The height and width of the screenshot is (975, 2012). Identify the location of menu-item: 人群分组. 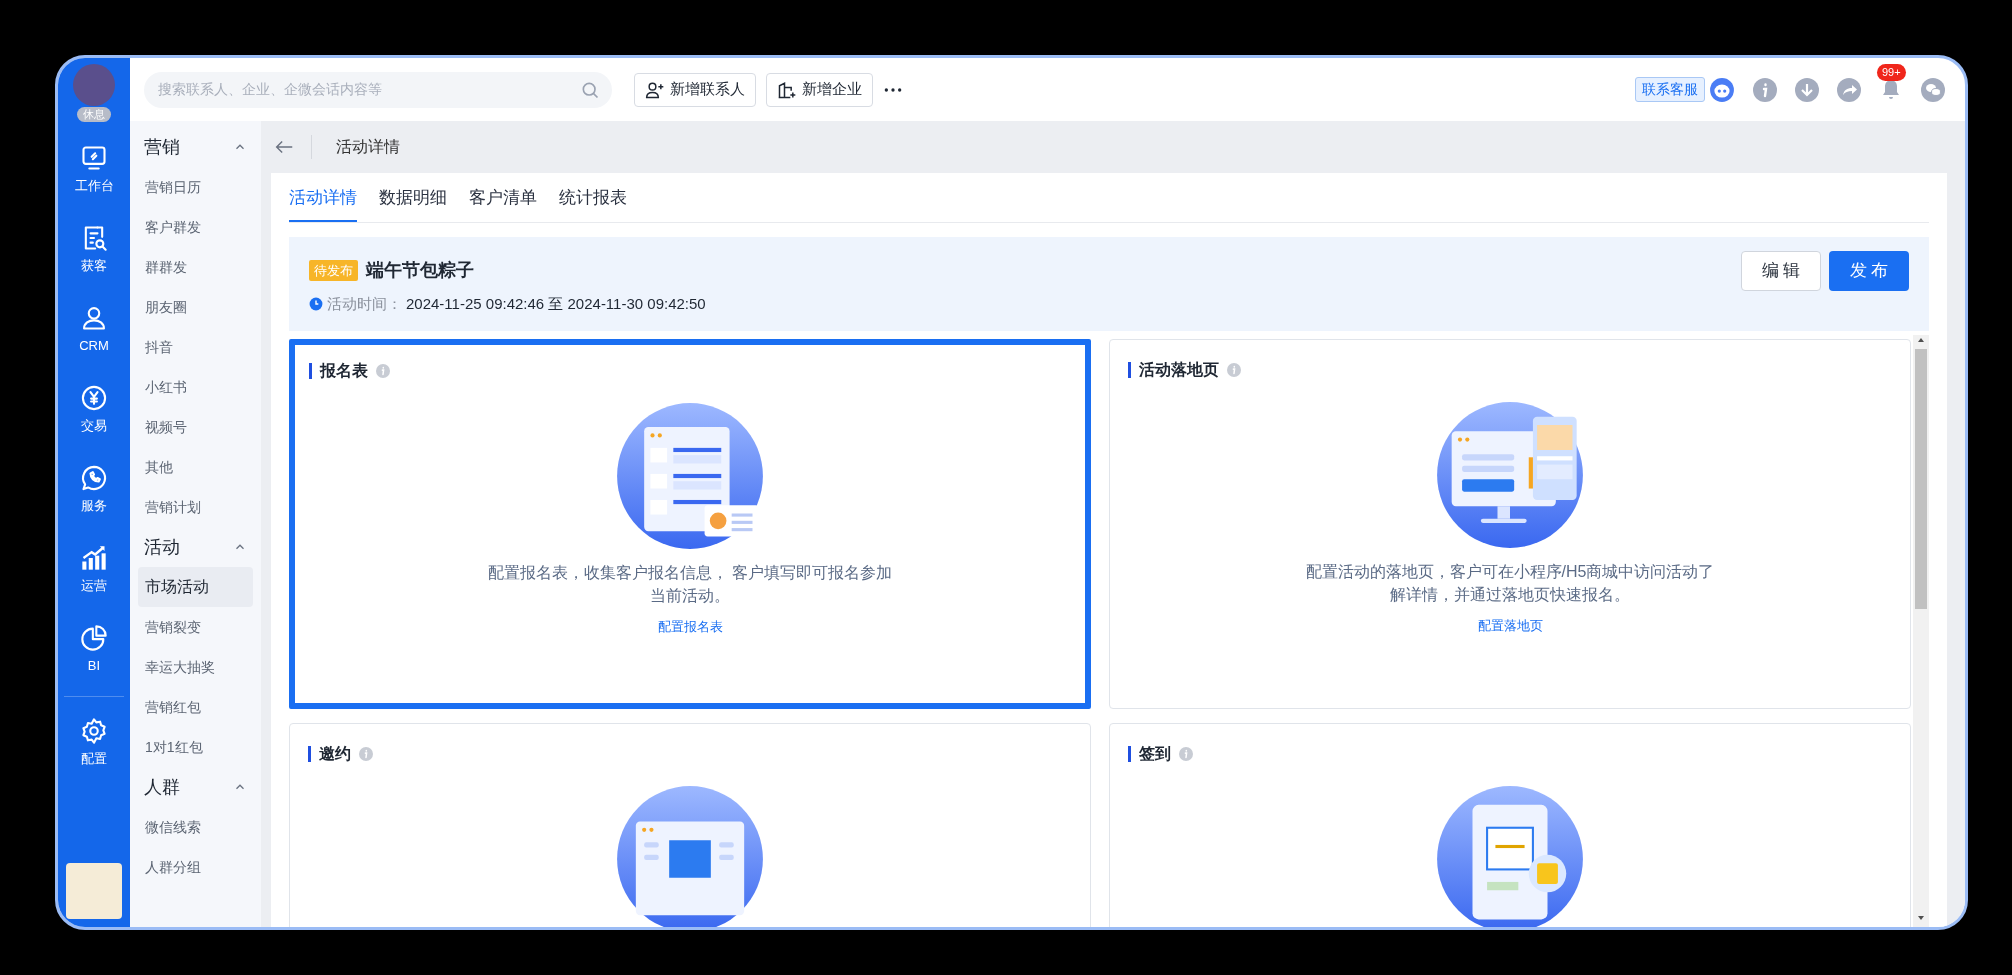
(195, 867).